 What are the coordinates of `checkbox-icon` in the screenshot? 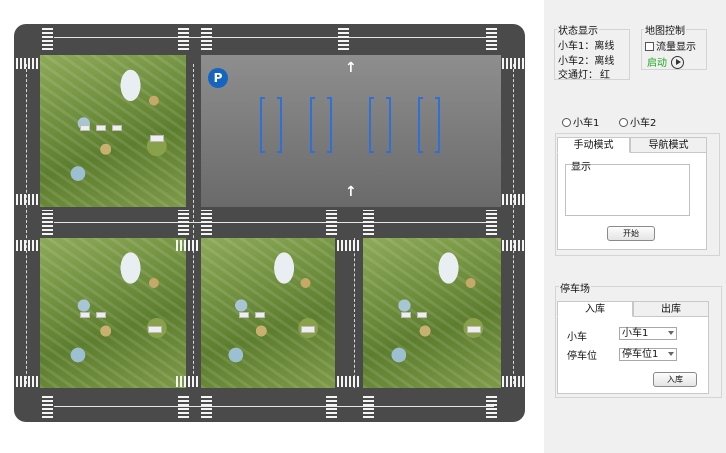 It's located at (649, 46).